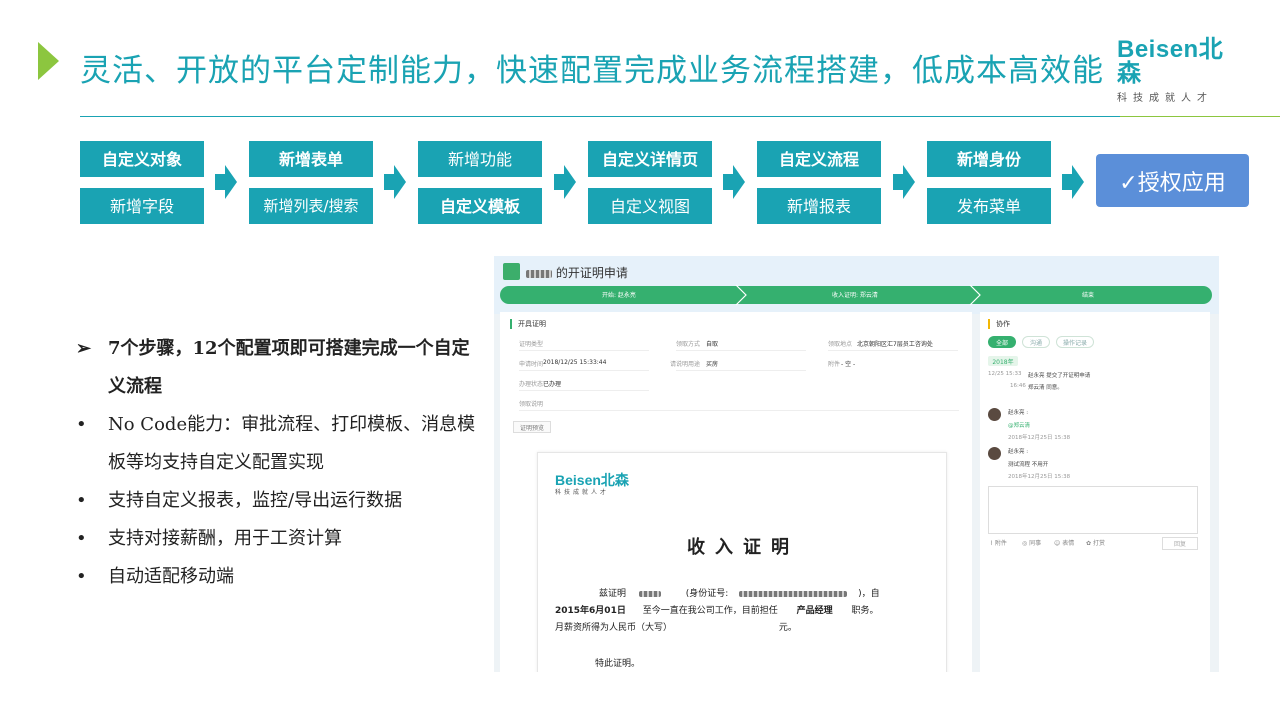 The image size is (1280, 720). I want to click on field-value: 买房, so click(712, 364).